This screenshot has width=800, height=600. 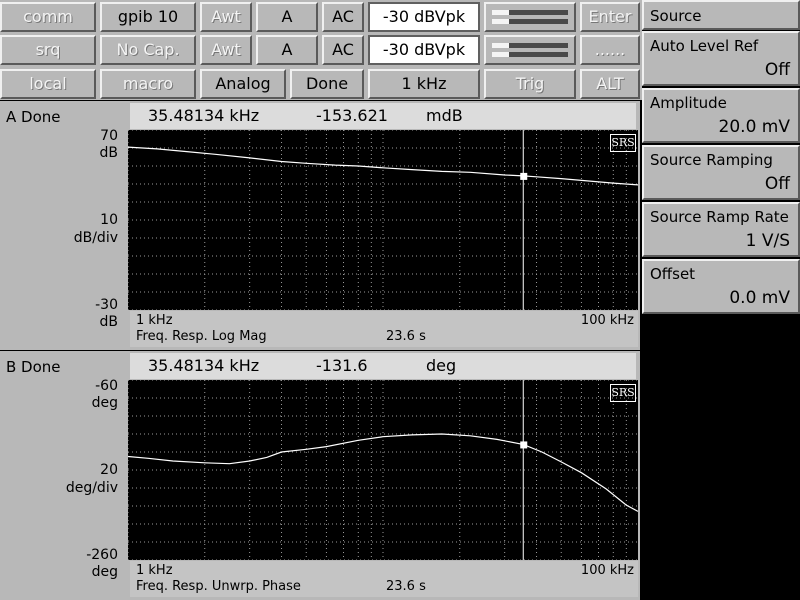 I want to click on softkey-amplitude: Amplitude 20.0 mV, so click(x=721, y=115).